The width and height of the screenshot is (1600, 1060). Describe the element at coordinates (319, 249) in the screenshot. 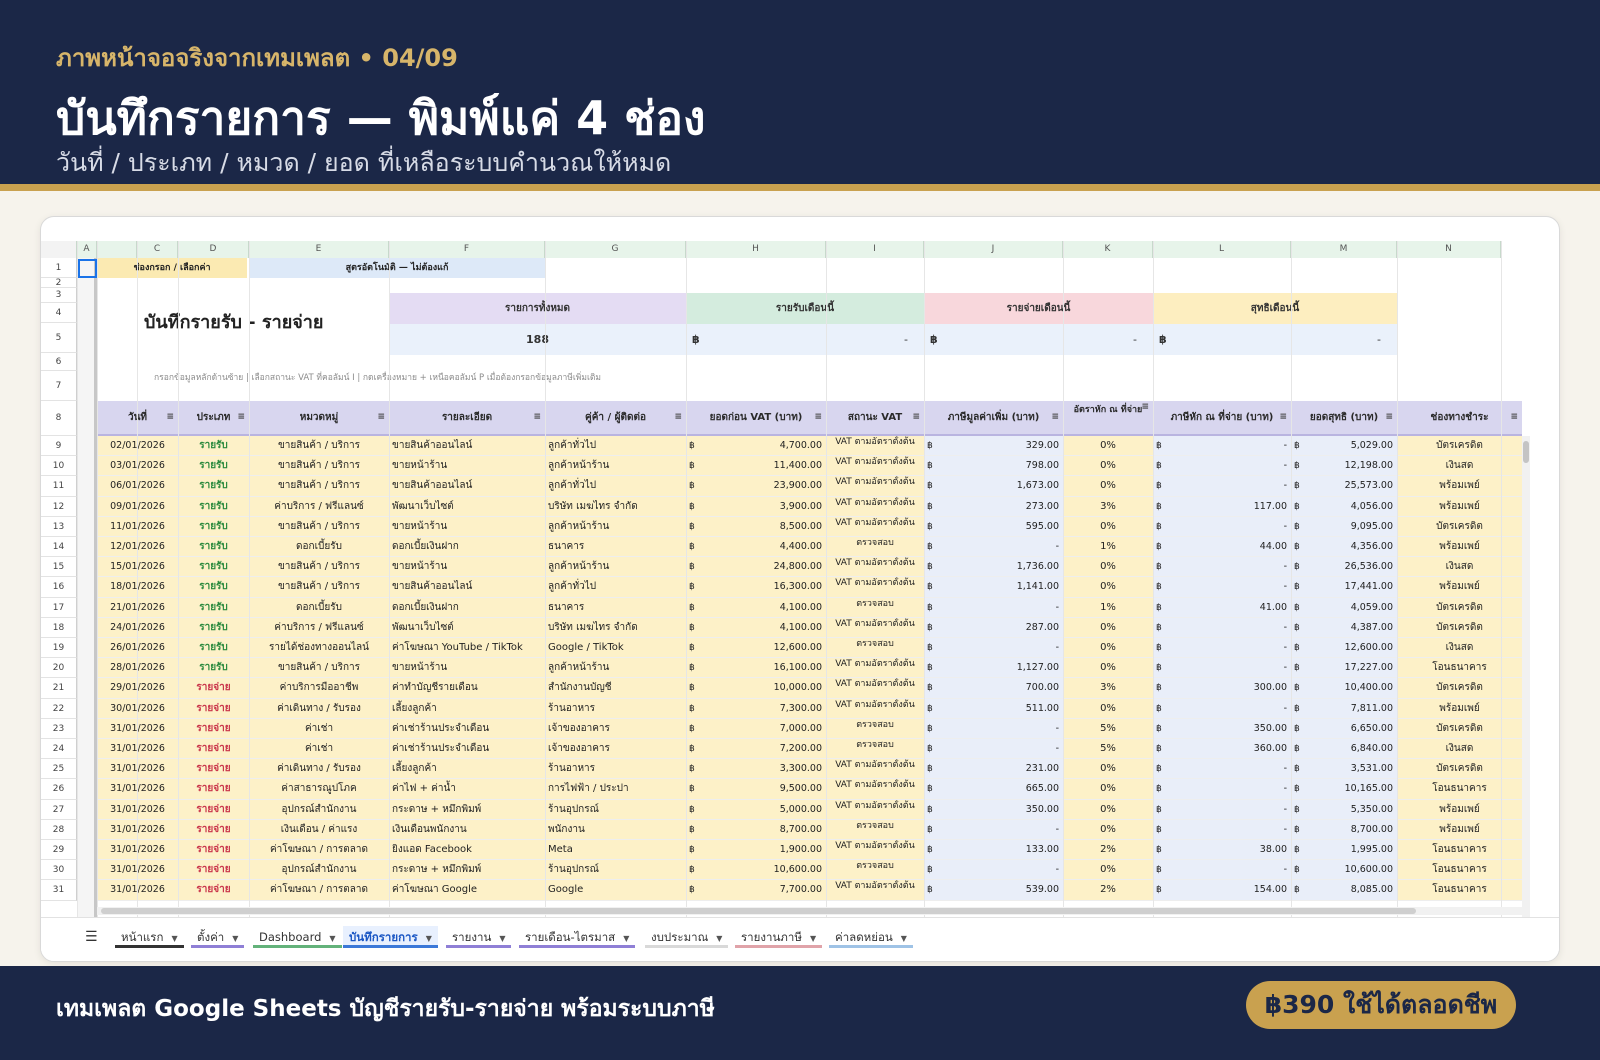

I see `column-header: E` at that location.